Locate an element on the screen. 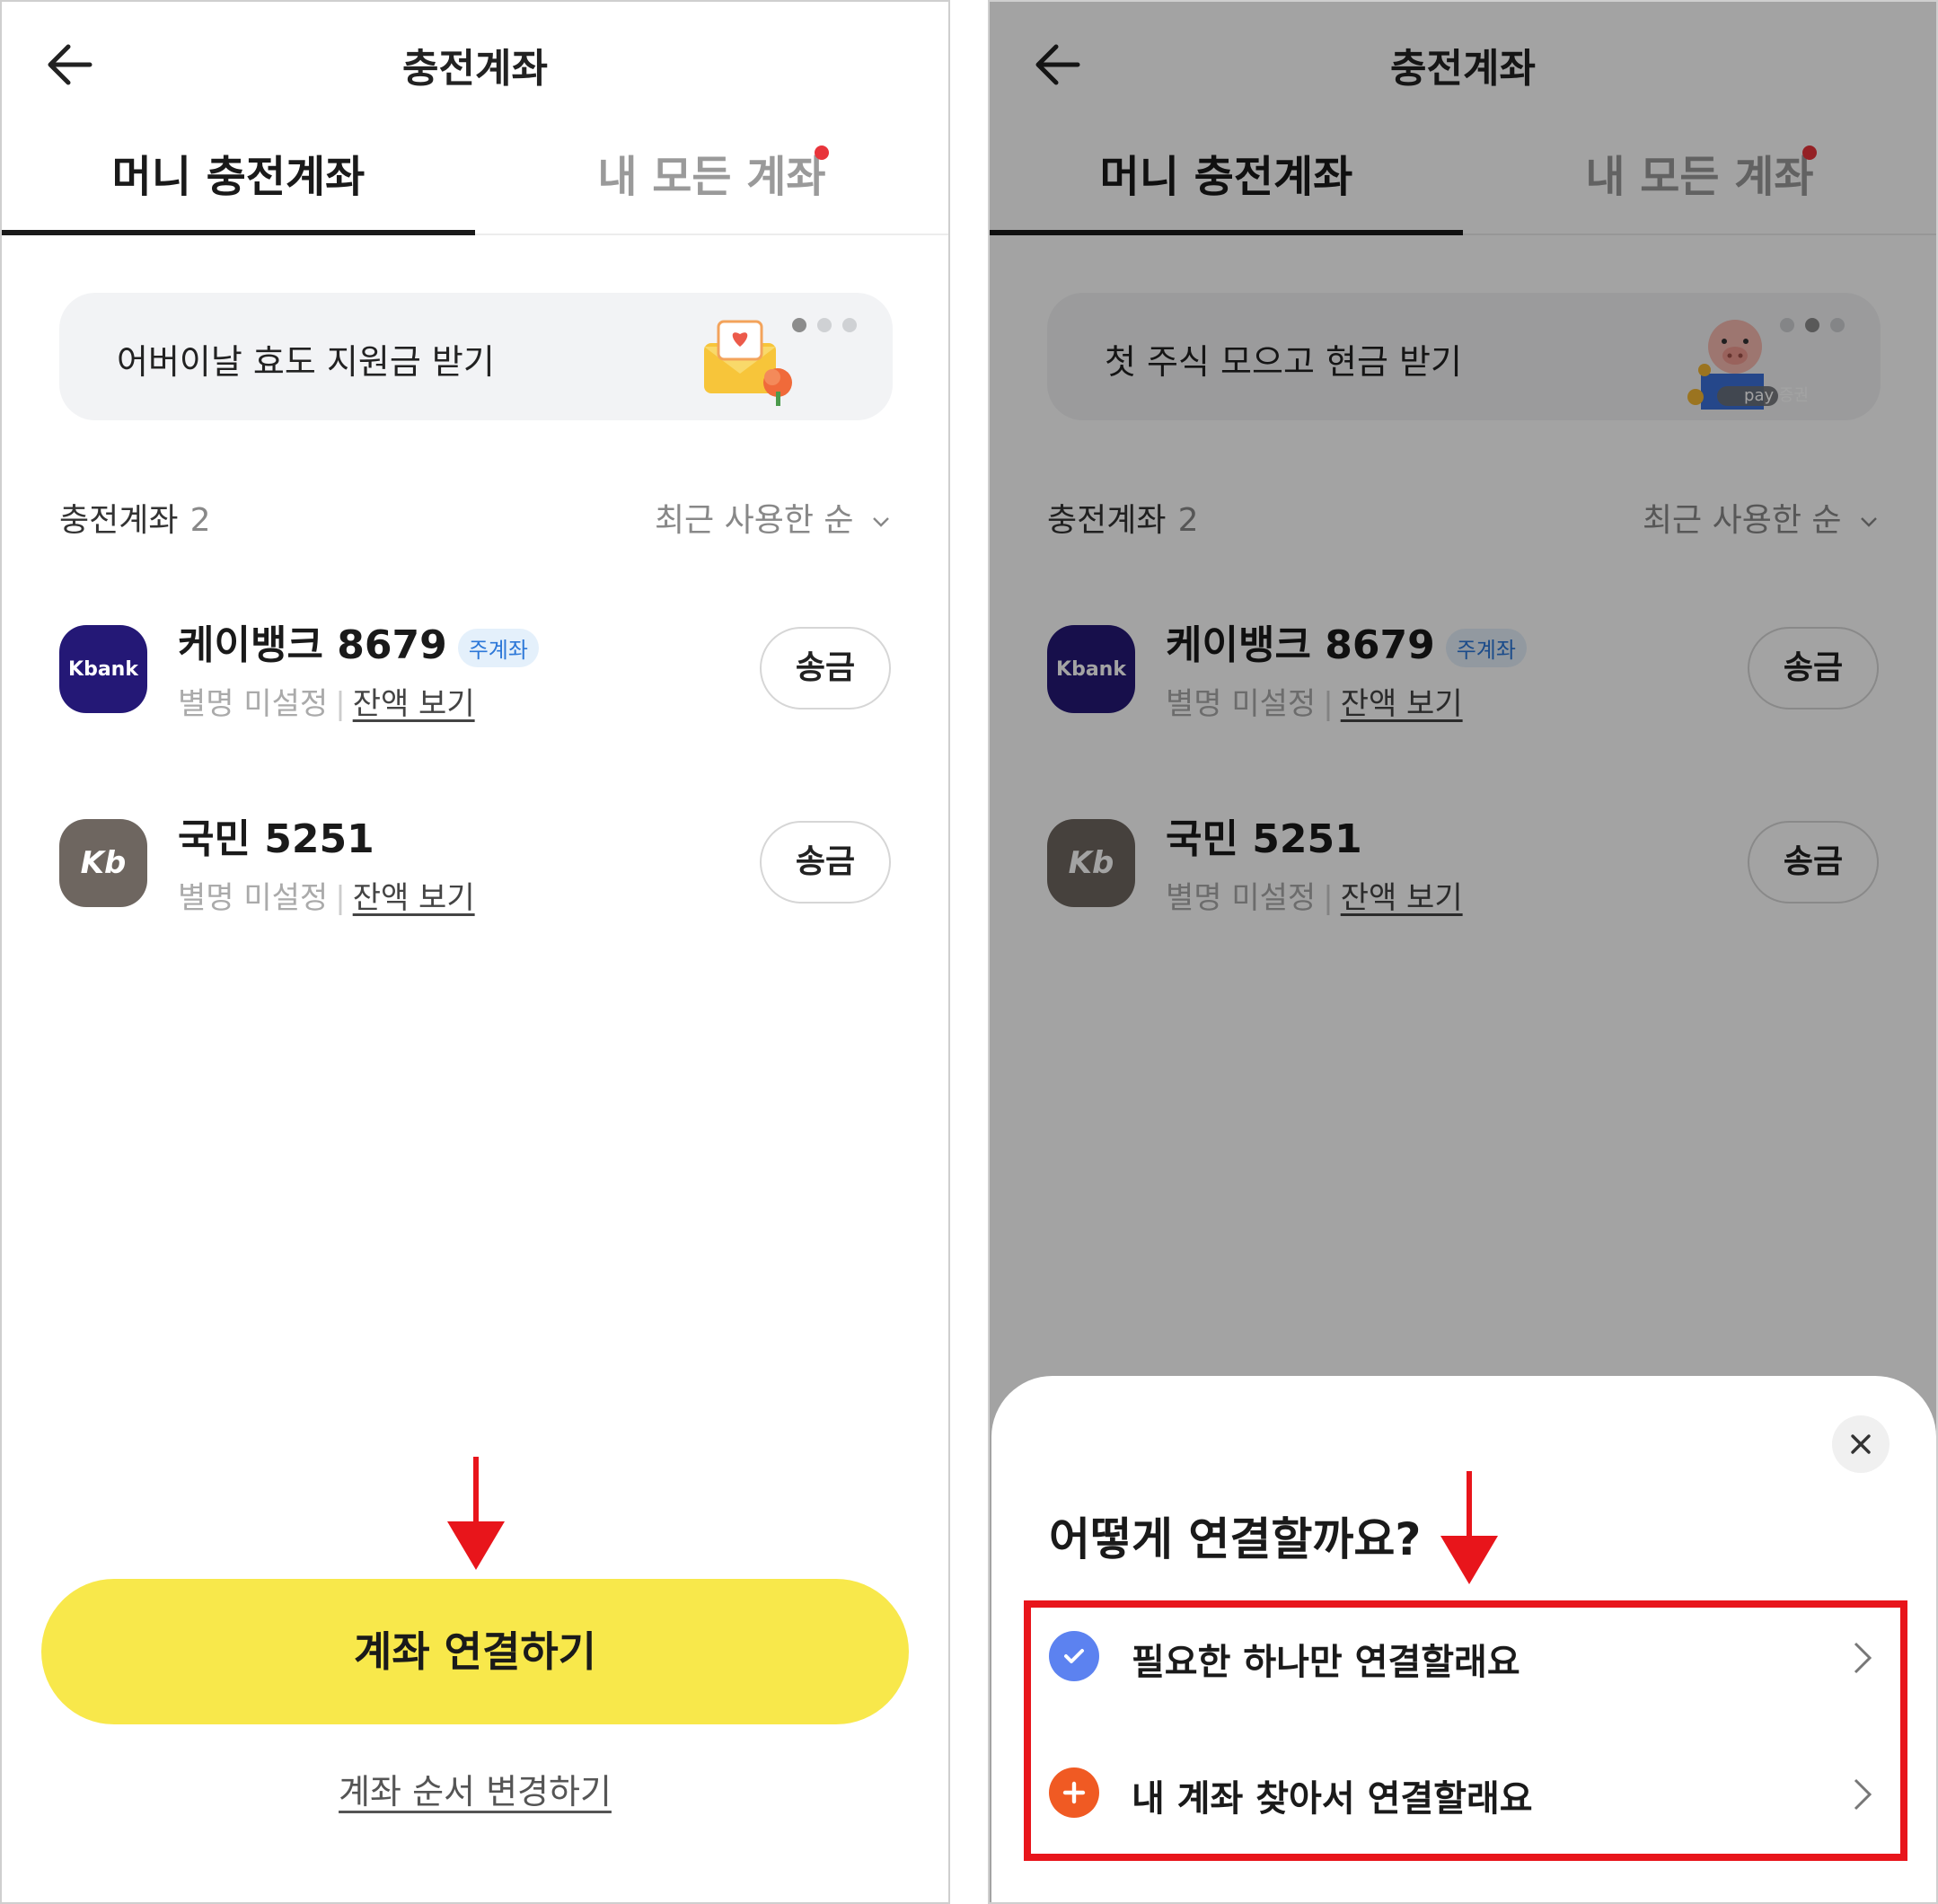  tab-active-indicator is located at coordinates (239, 233).